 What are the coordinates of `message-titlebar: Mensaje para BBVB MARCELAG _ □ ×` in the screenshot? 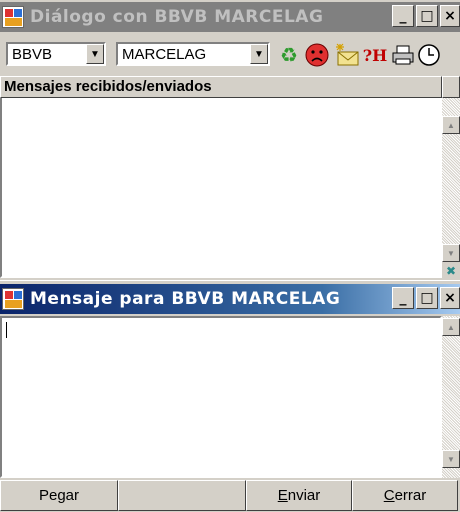 It's located at (230, 299).